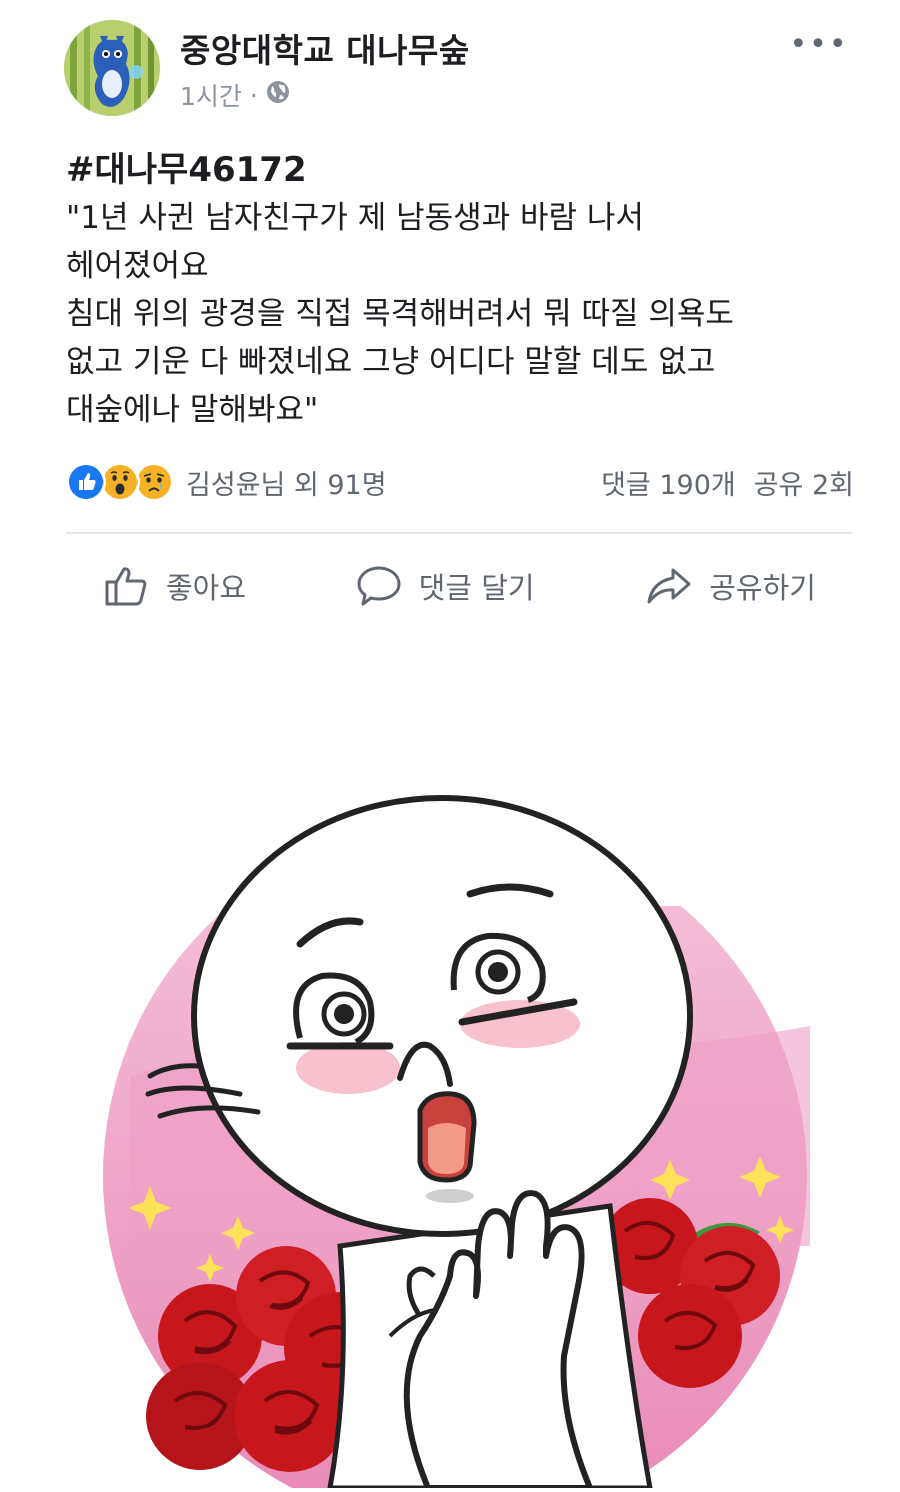  Describe the element at coordinates (466, 170) in the screenshot. I see `post-hashtag: #대나무46172` at that location.